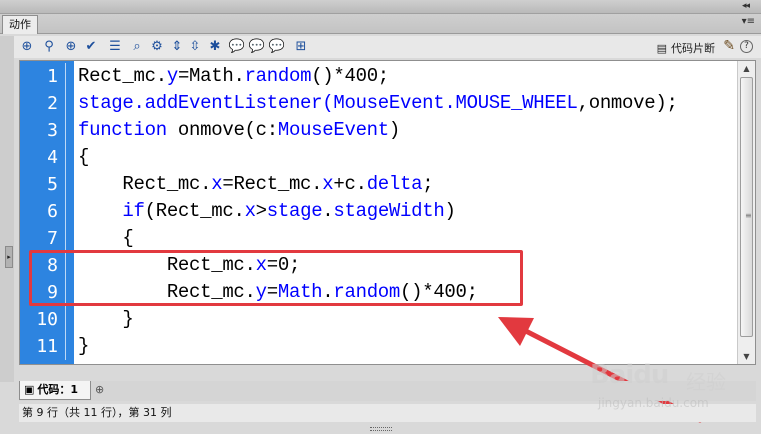  Describe the element at coordinates (52, 265) in the screenshot. I see `line-number: 8` at that location.